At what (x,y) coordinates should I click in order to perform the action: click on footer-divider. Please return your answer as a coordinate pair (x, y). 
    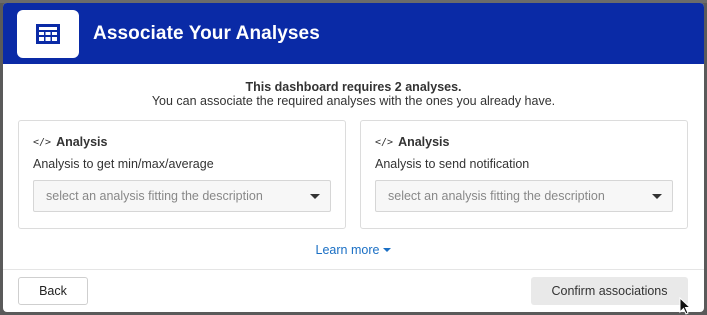
    Looking at the image, I should click on (353, 269).